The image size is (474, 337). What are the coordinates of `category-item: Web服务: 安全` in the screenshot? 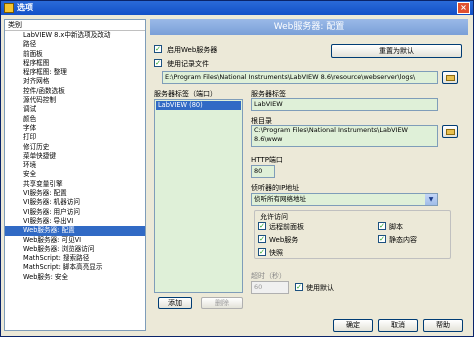 It's located at (75, 277).